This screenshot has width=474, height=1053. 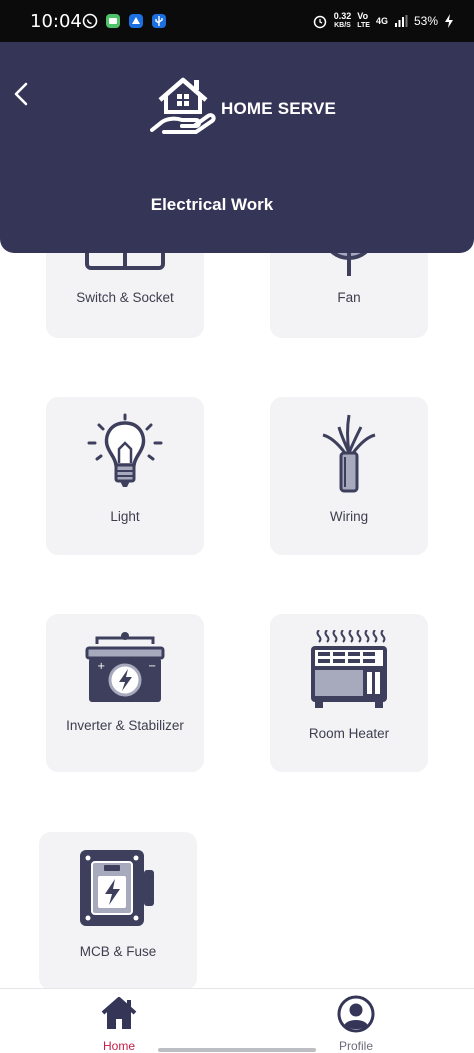 What do you see at coordinates (124, 21) in the screenshot?
I see `notification-icons` at bounding box center [124, 21].